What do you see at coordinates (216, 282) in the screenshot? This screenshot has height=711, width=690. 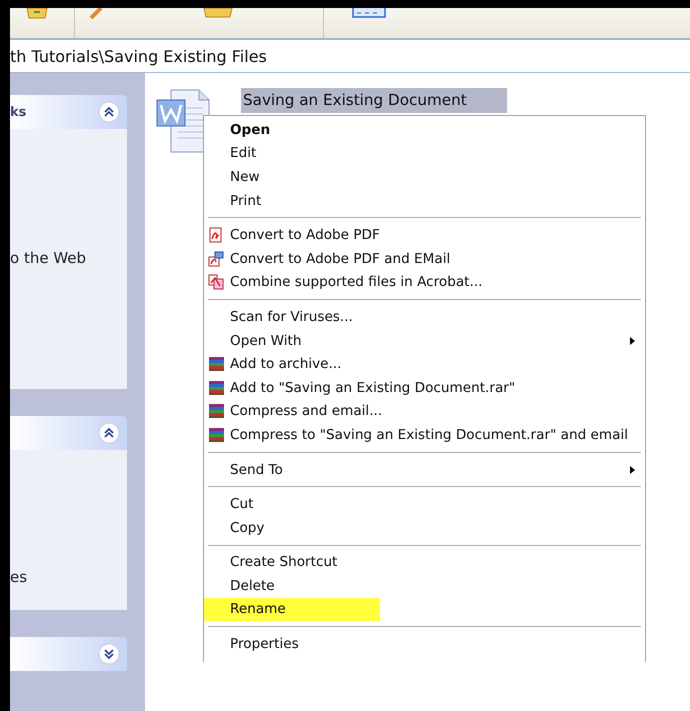 I see `pdf-files-icon` at bounding box center [216, 282].